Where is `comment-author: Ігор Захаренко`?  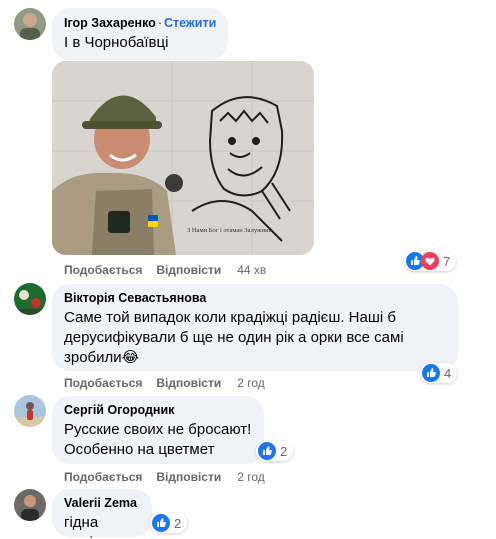 comment-author: Ігор Захаренко is located at coordinates (110, 23).